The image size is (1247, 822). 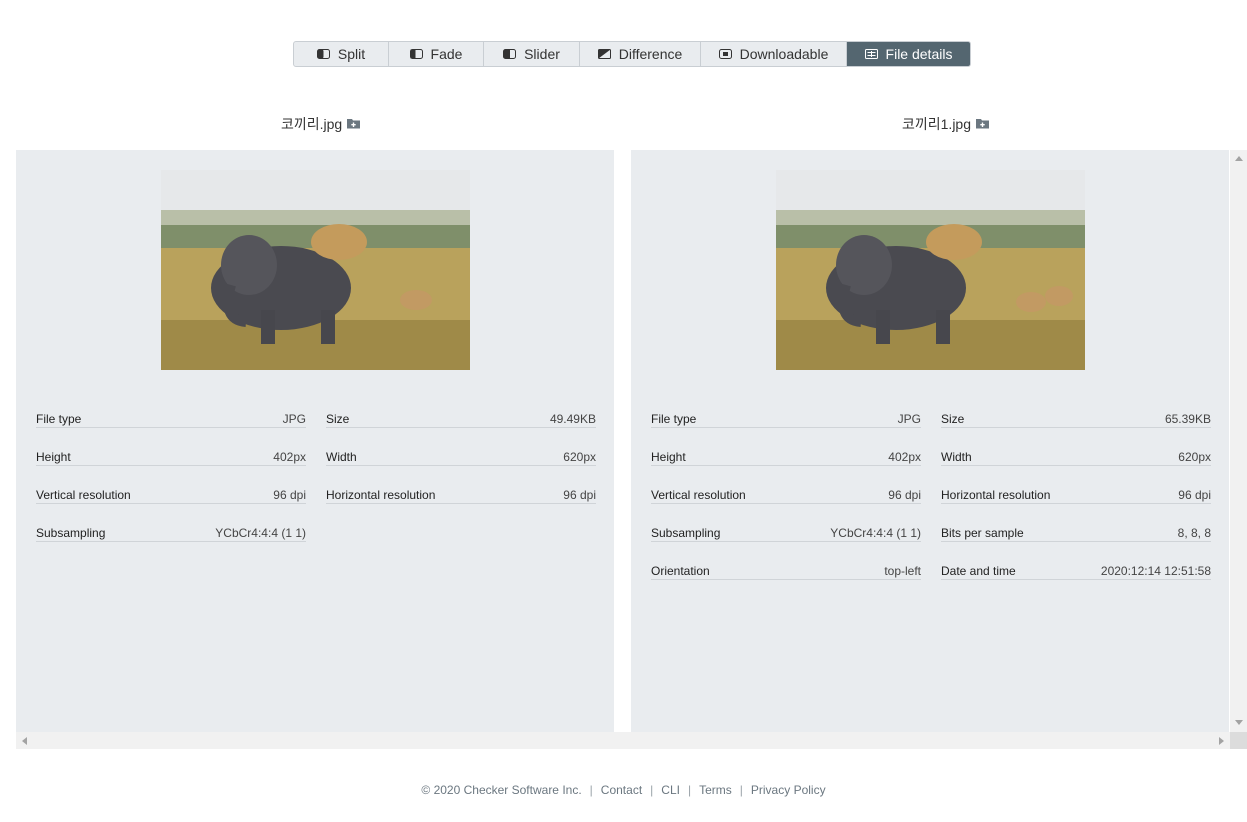 I want to click on tab-file-details: File details, so click(x=908, y=54).